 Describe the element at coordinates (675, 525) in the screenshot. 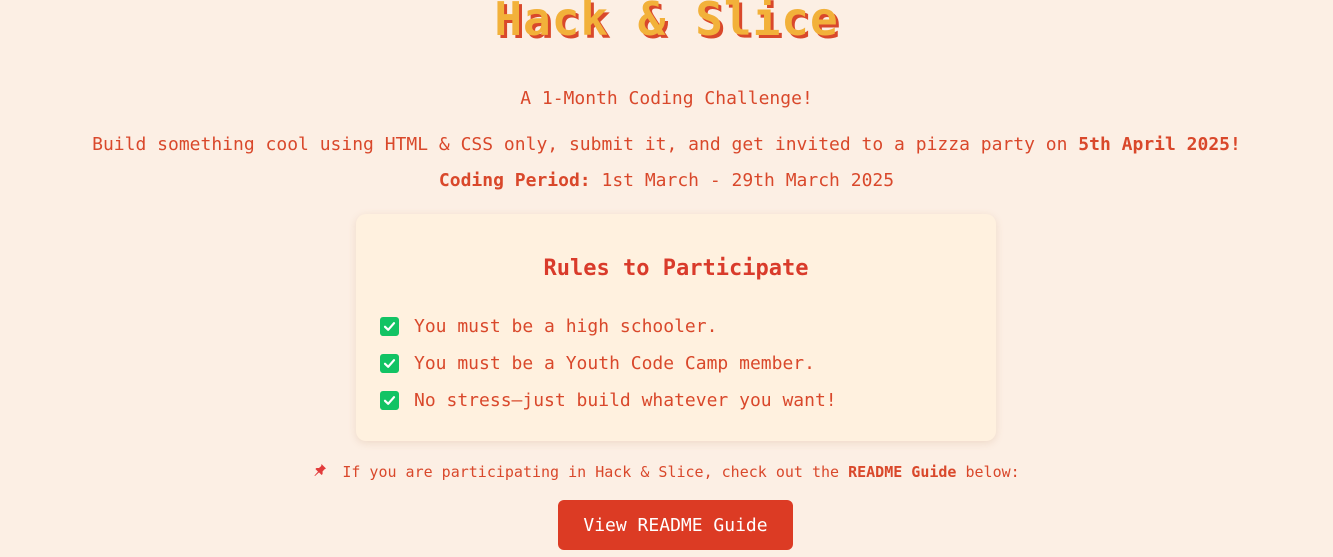

I see `view-readme-button: View README Guide` at that location.